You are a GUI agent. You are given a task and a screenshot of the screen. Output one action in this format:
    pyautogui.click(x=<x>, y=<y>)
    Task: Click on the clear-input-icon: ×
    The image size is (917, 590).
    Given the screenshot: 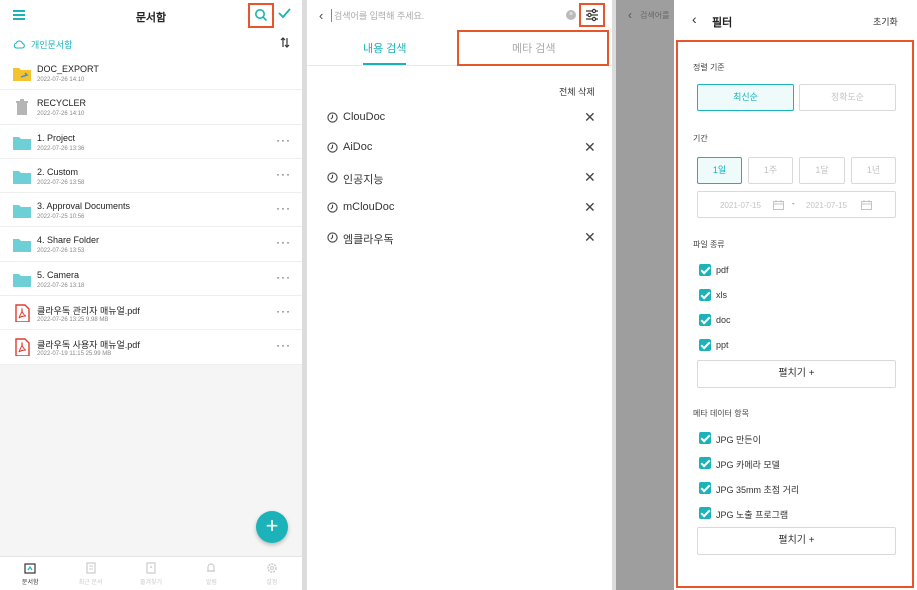 What is the action you would take?
    pyautogui.click(x=571, y=15)
    